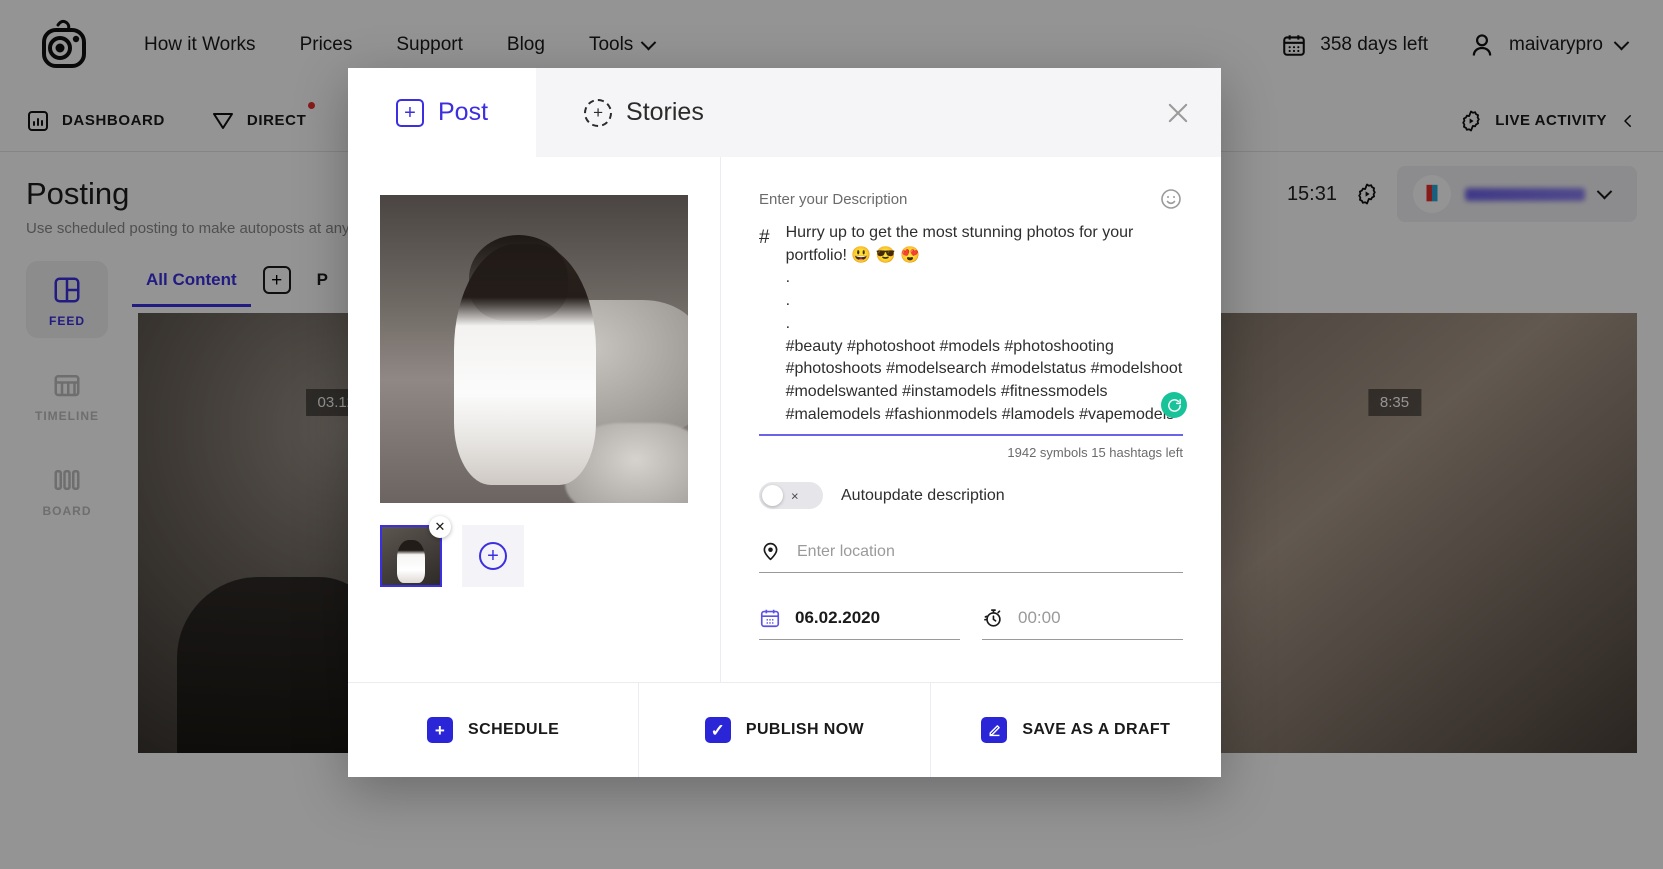 The width and height of the screenshot is (1663, 869). Describe the element at coordinates (665, 112) in the screenshot. I see `modal-tab-stories-label: Stories` at that location.